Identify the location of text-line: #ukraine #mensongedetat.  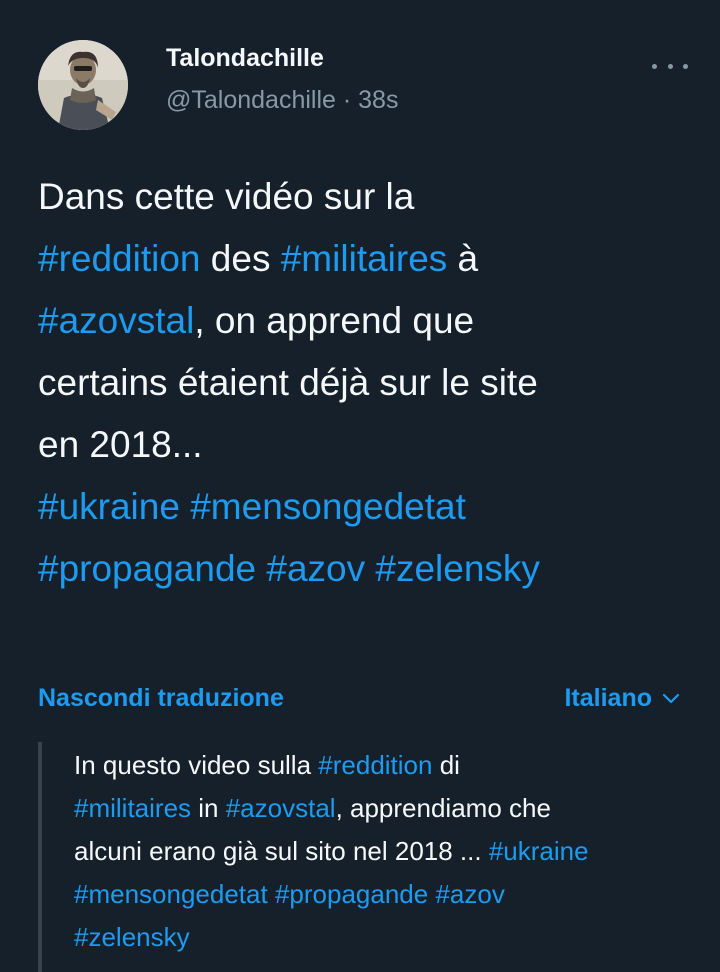
(368, 507).